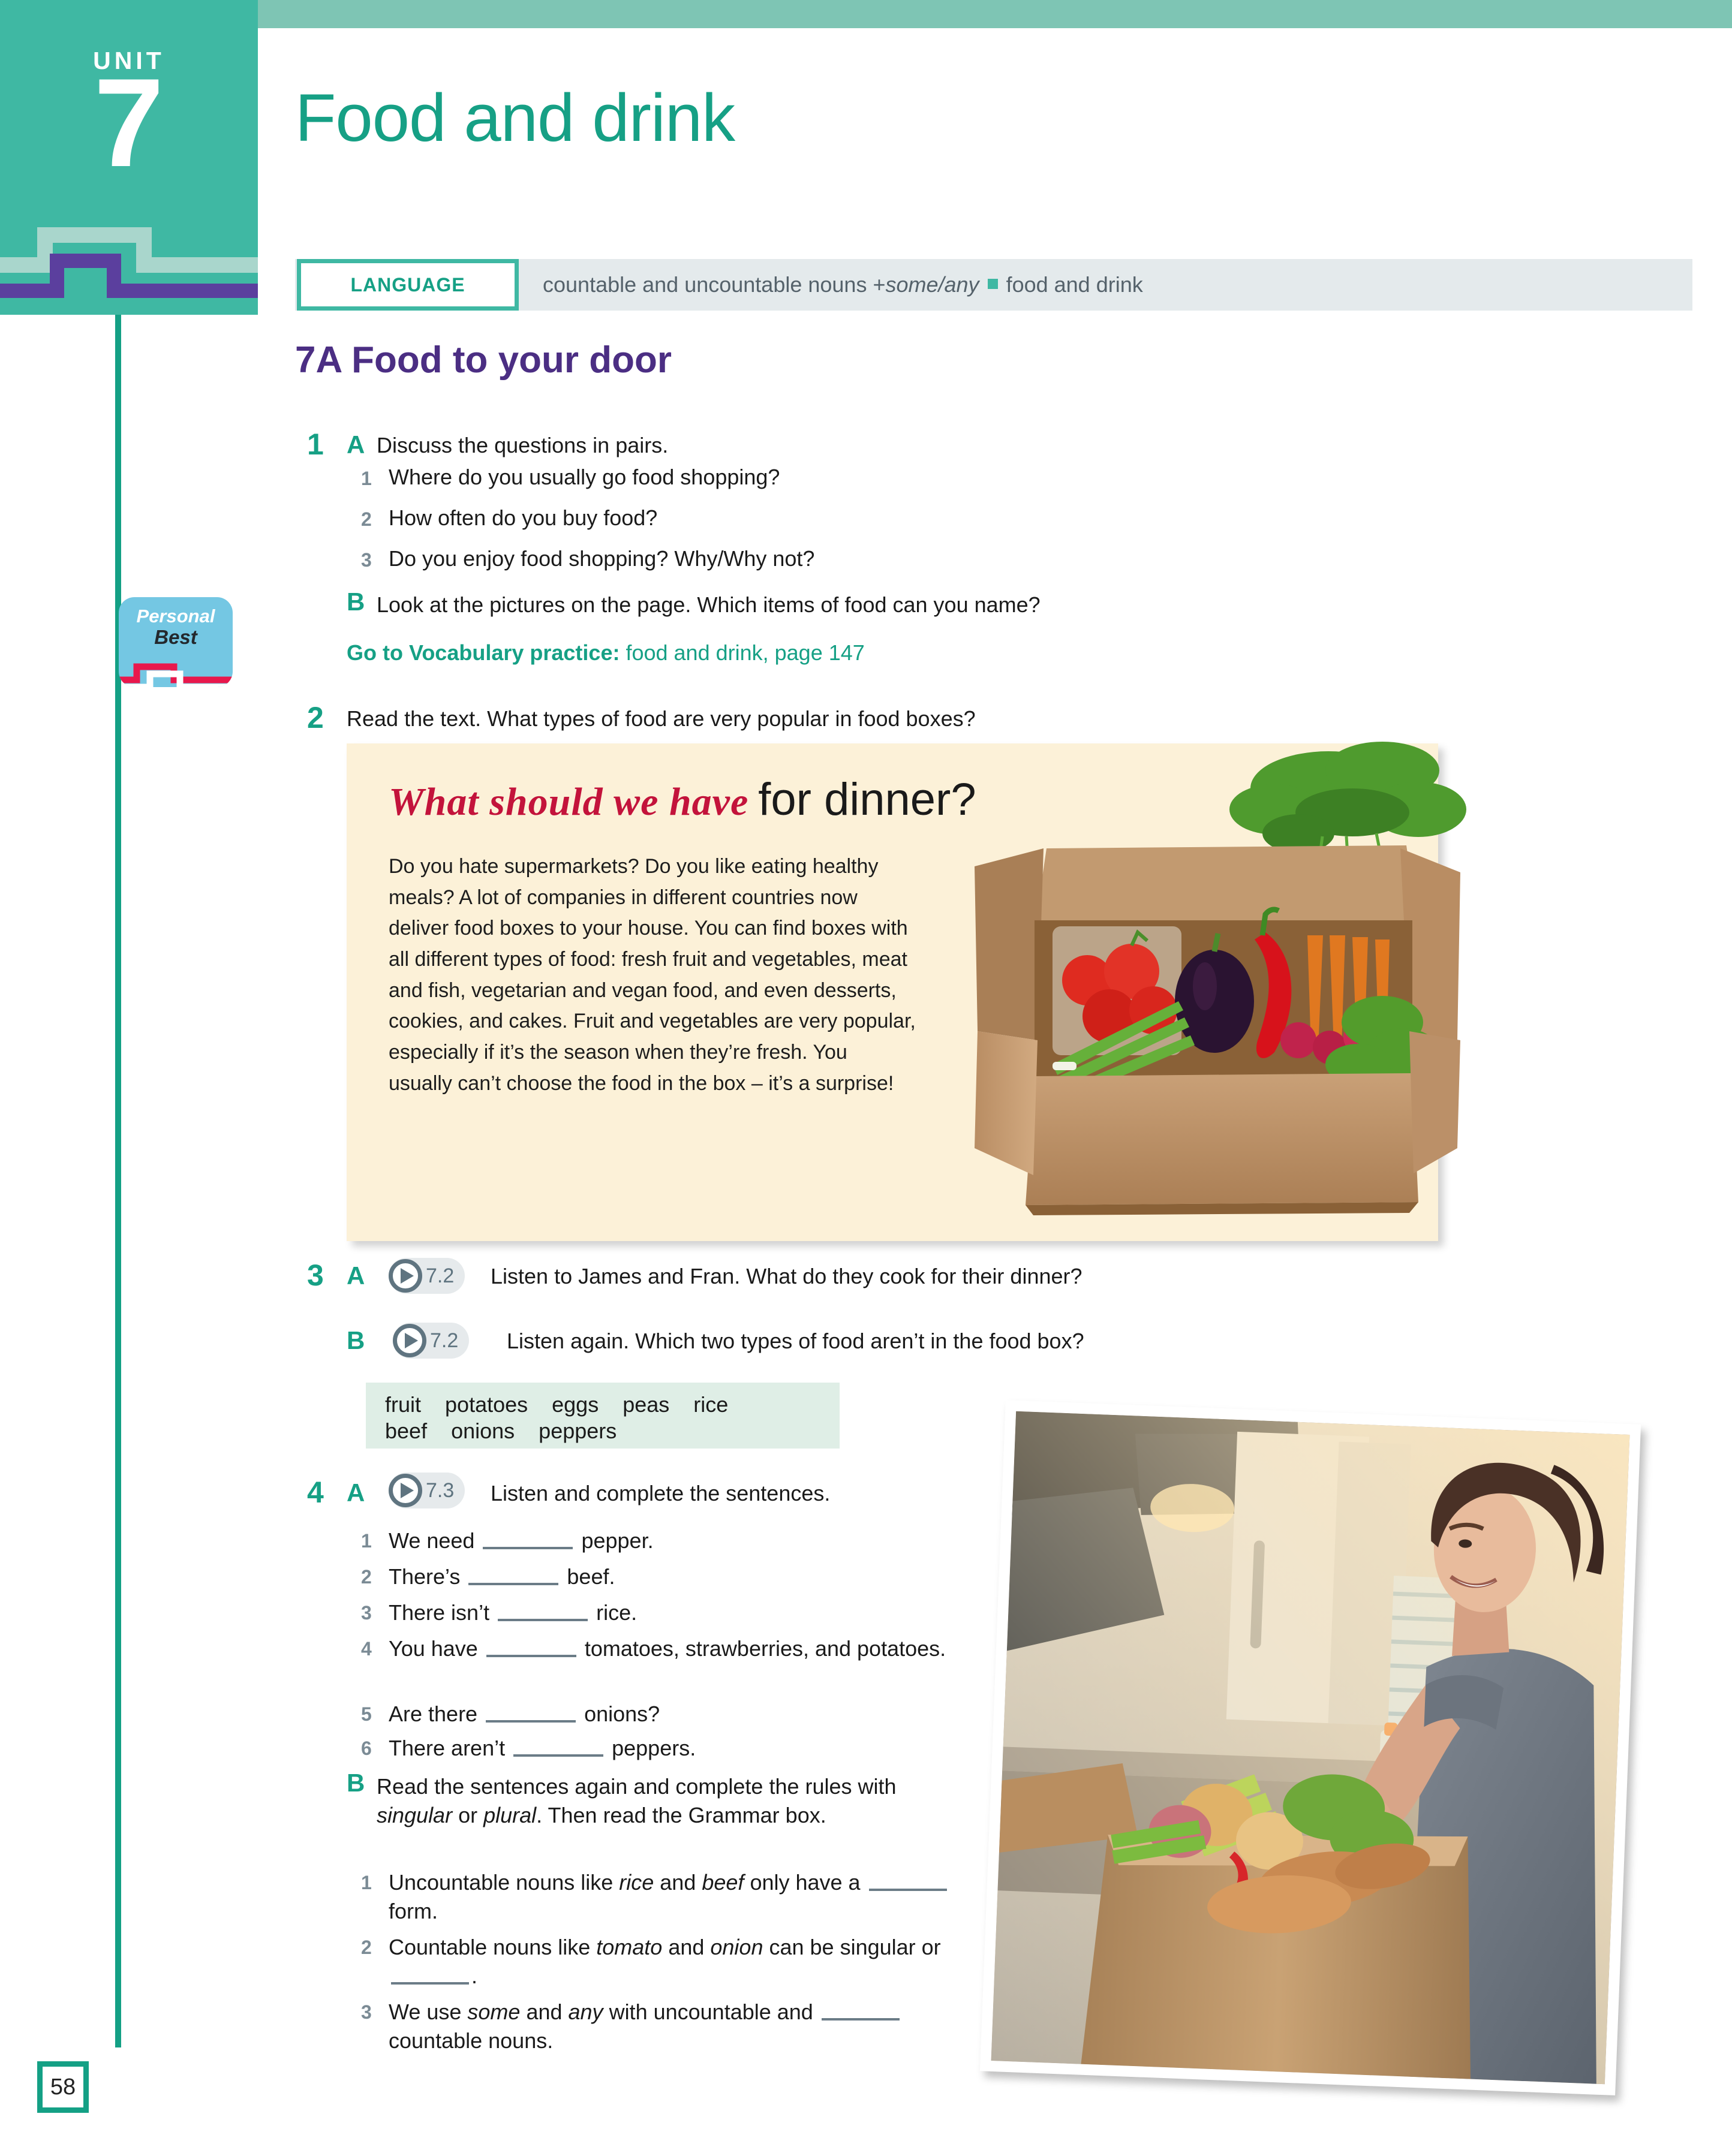 Image resolution: width=1732 pixels, height=2156 pixels. Describe the element at coordinates (687, 1947) in the screenshot. I see `rule-2-p2: and` at that location.